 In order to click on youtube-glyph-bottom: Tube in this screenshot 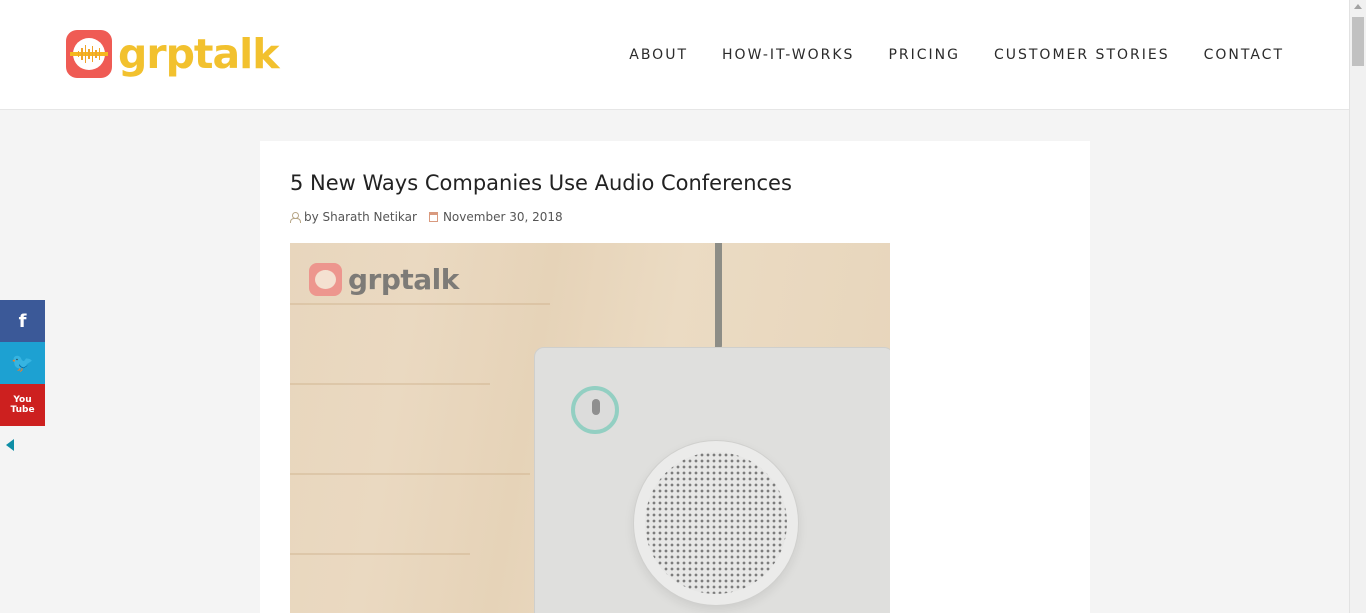, I will do `click(22, 410)`.